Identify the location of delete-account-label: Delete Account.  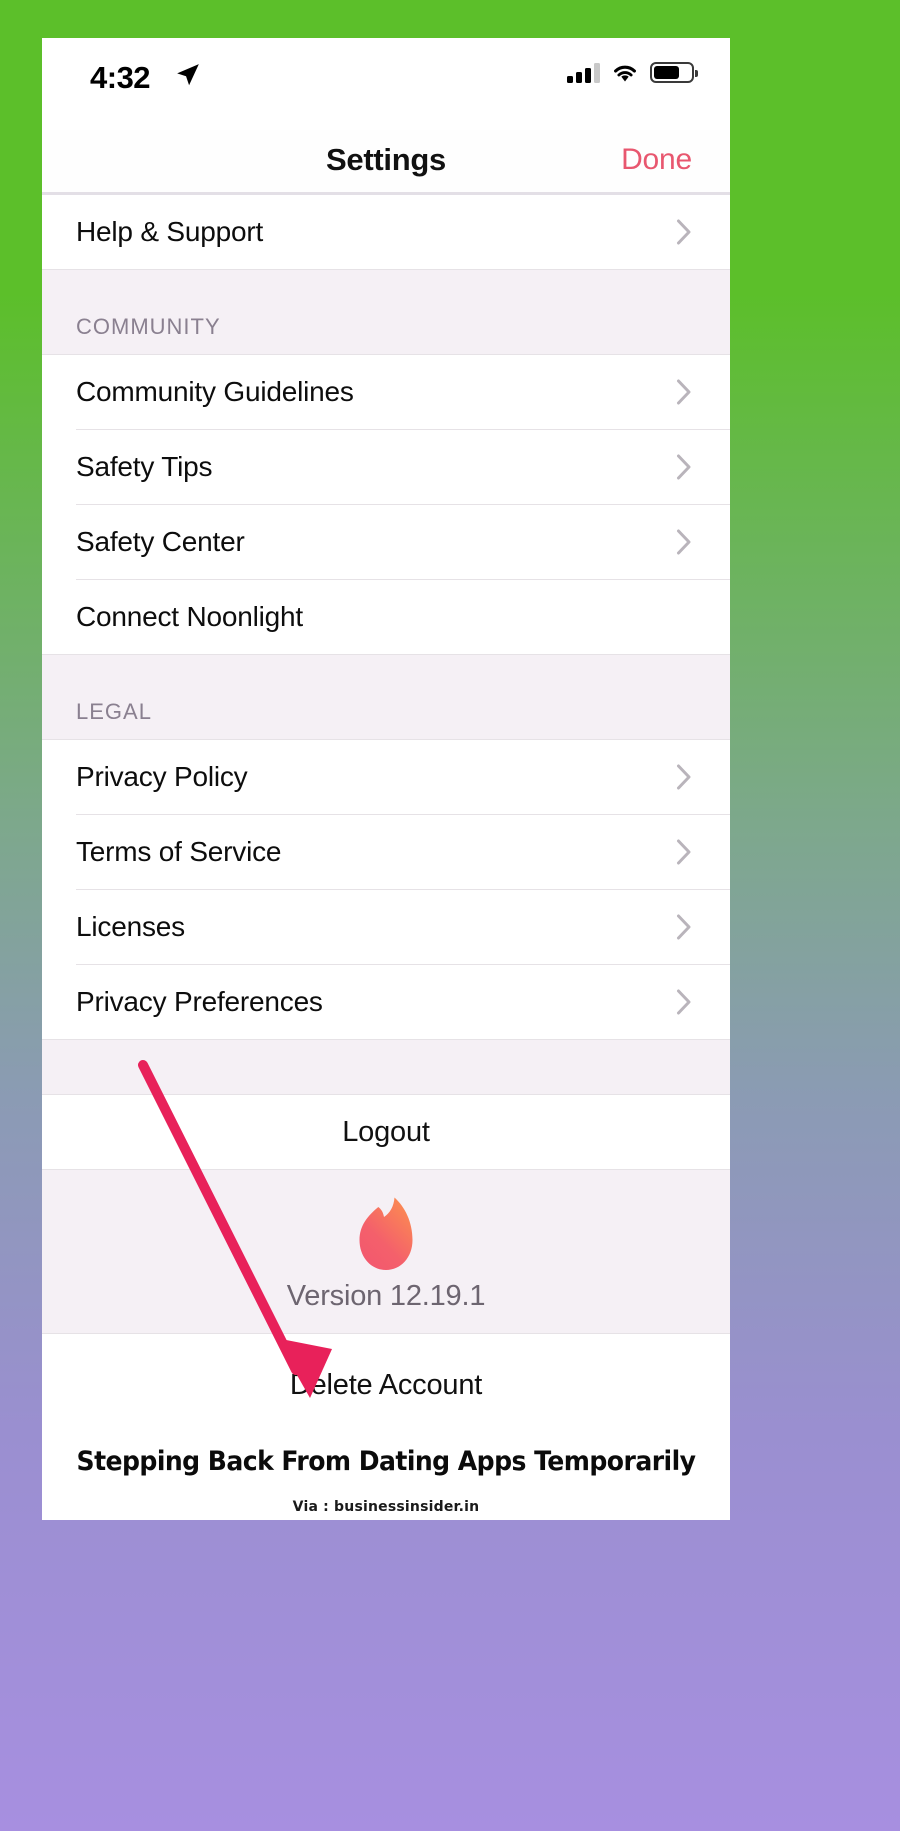
(386, 1384).